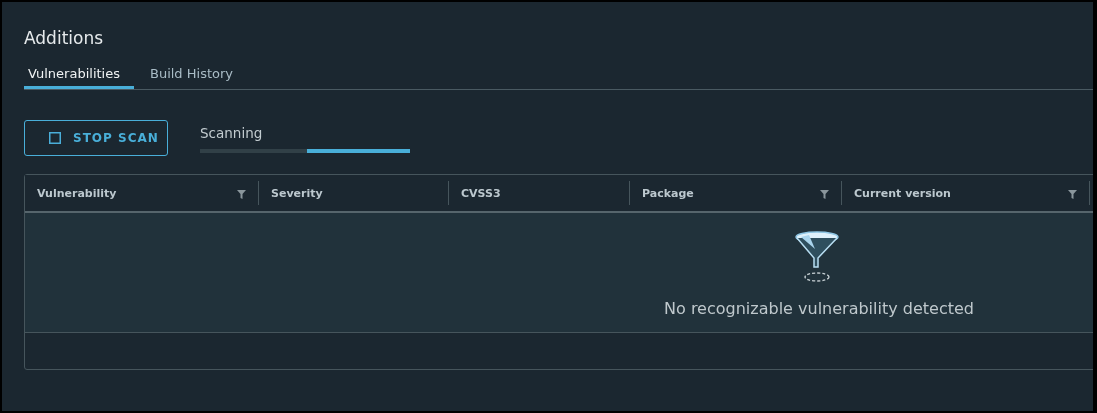  I want to click on stop-scan-button: STOP SCAN, so click(96, 138).